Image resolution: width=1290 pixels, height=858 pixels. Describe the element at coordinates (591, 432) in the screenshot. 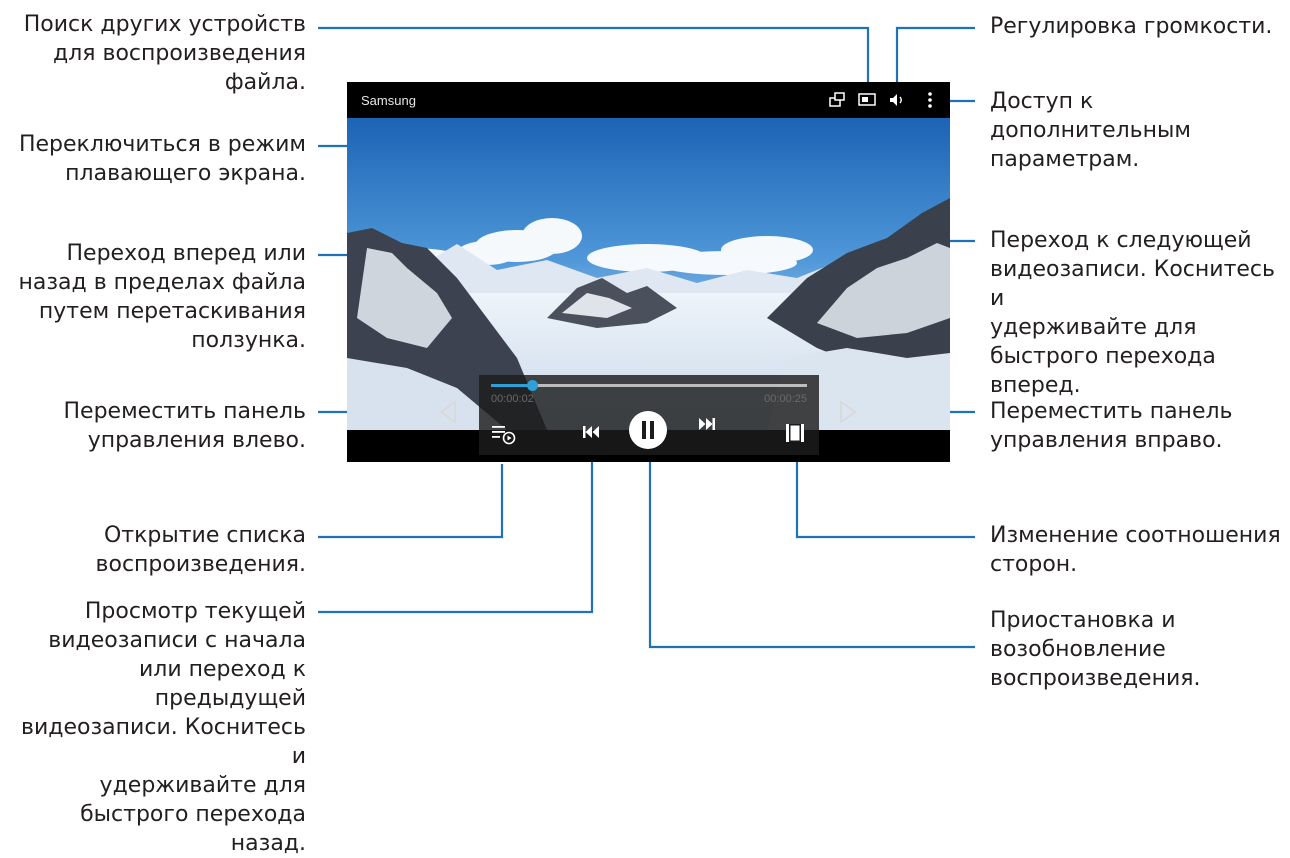

I see `previous-icon` at that location.